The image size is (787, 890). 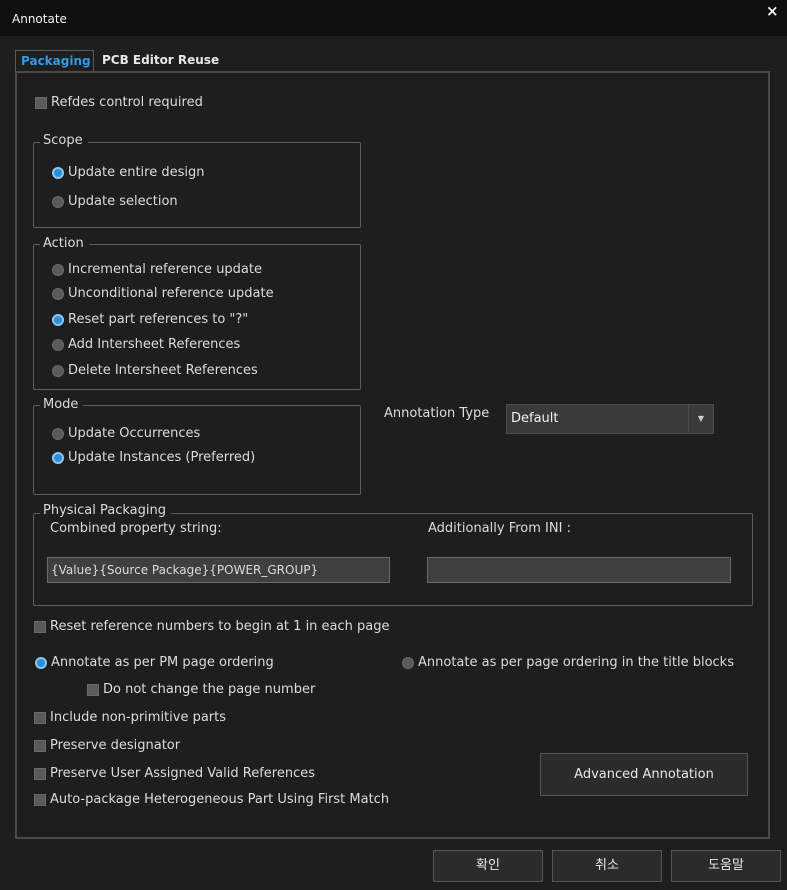 I want to click on annotation-type-select: Default, so click(x=610, y=419).